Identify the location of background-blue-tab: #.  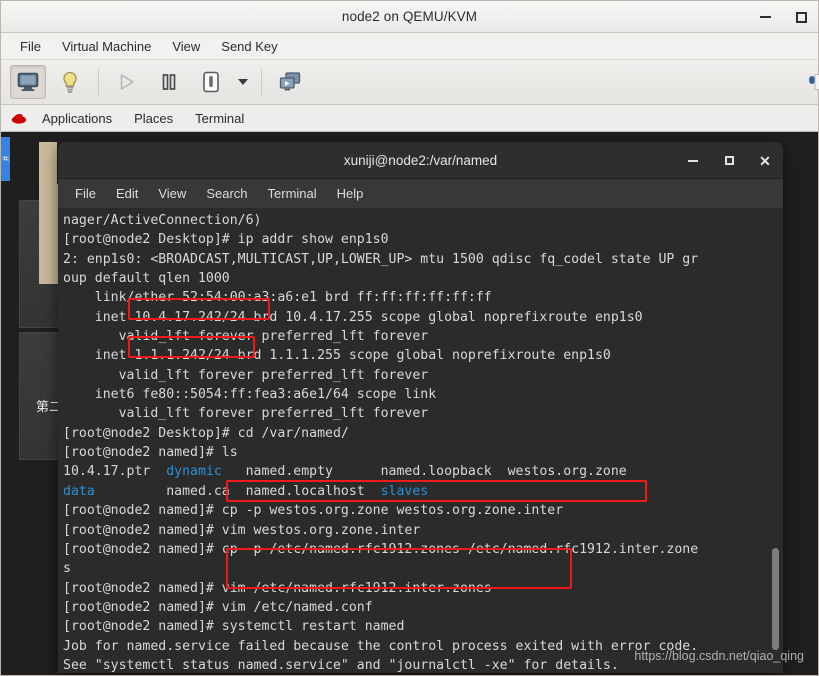
(5, 159).